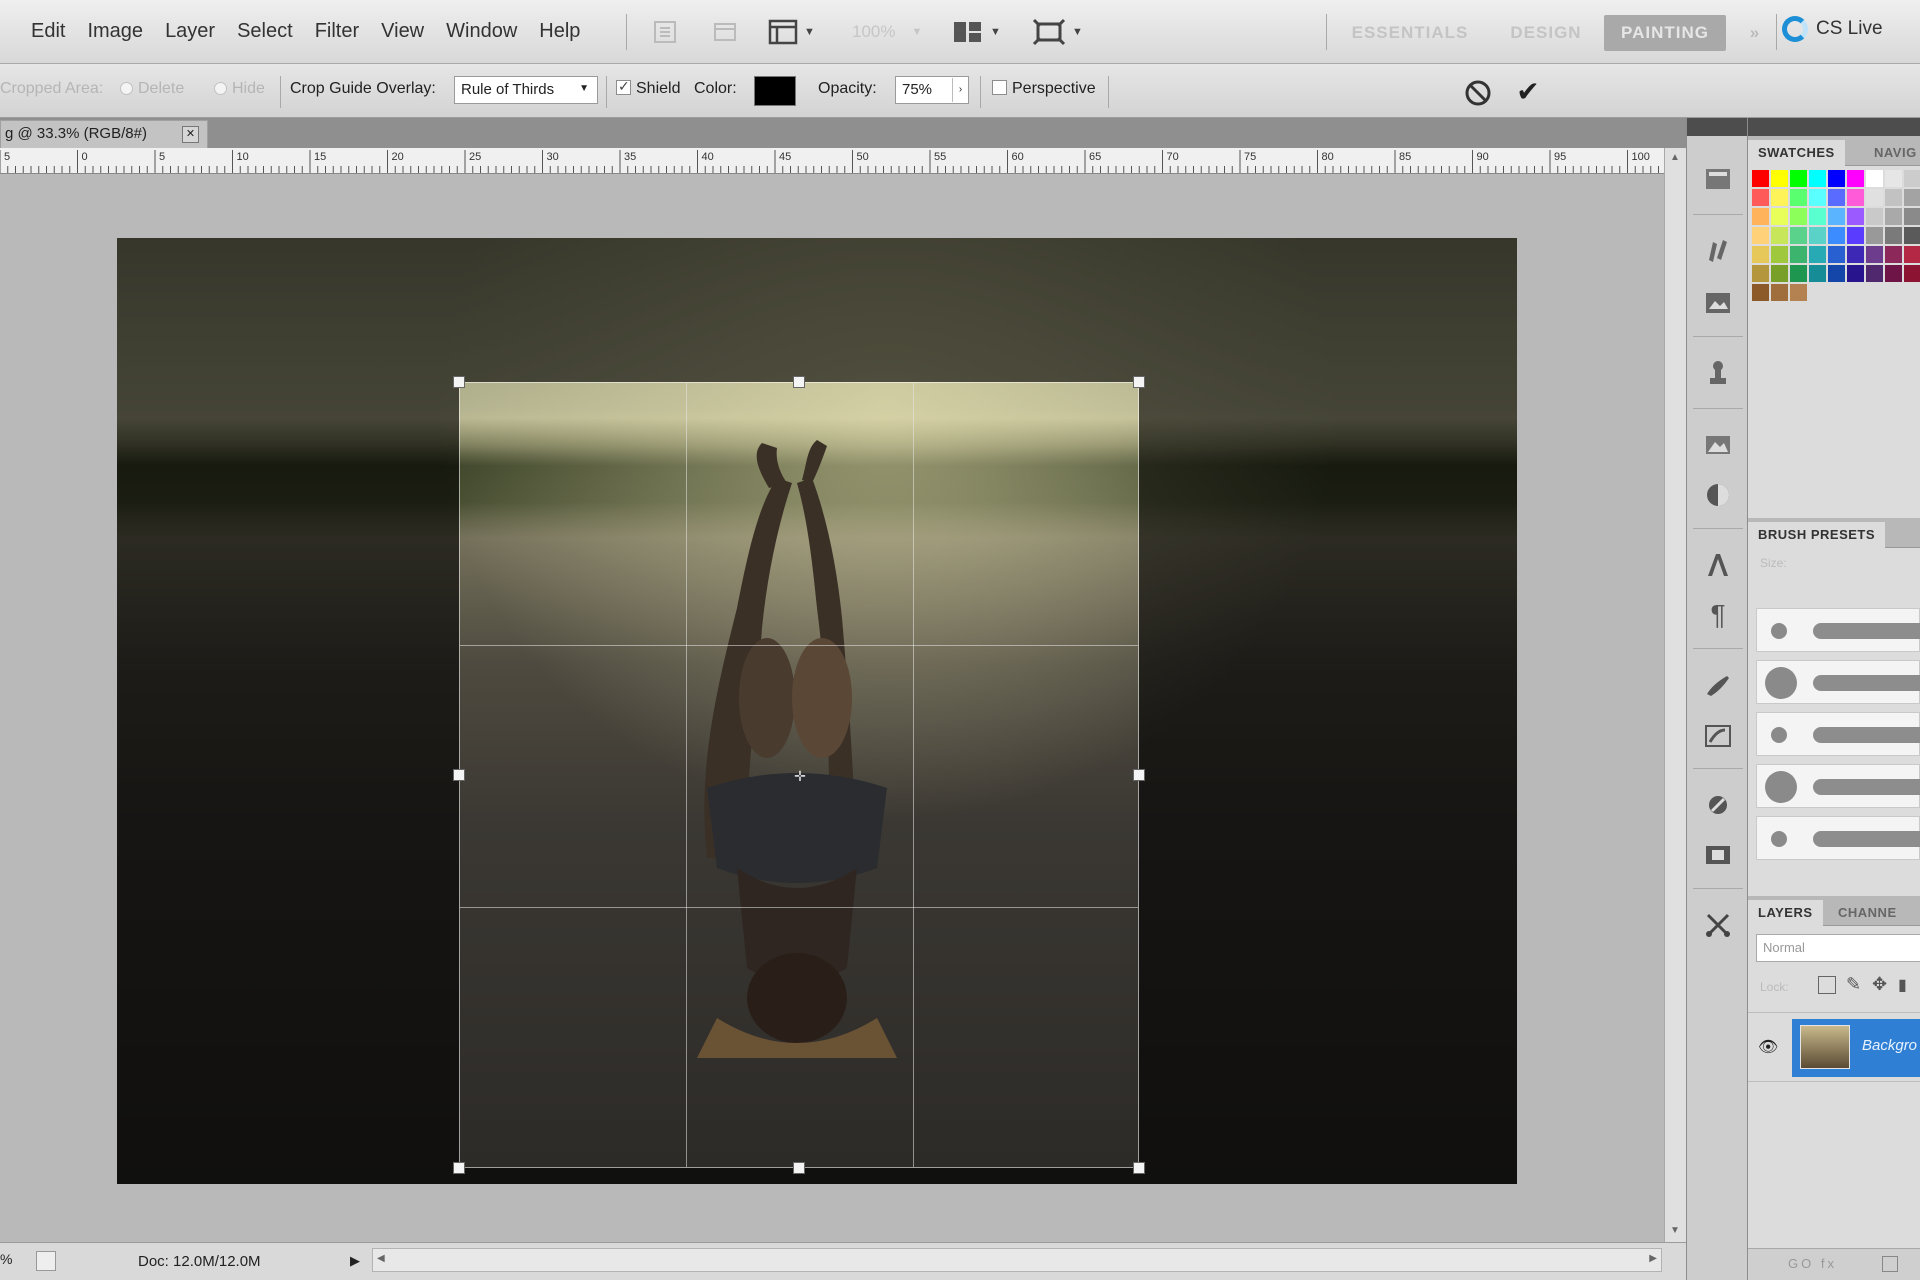 This screenshot has height=1280, width=1920. Describe the element at coordinates (775, 91) in the screenshot. I see `shield-color-swatch` at that location.